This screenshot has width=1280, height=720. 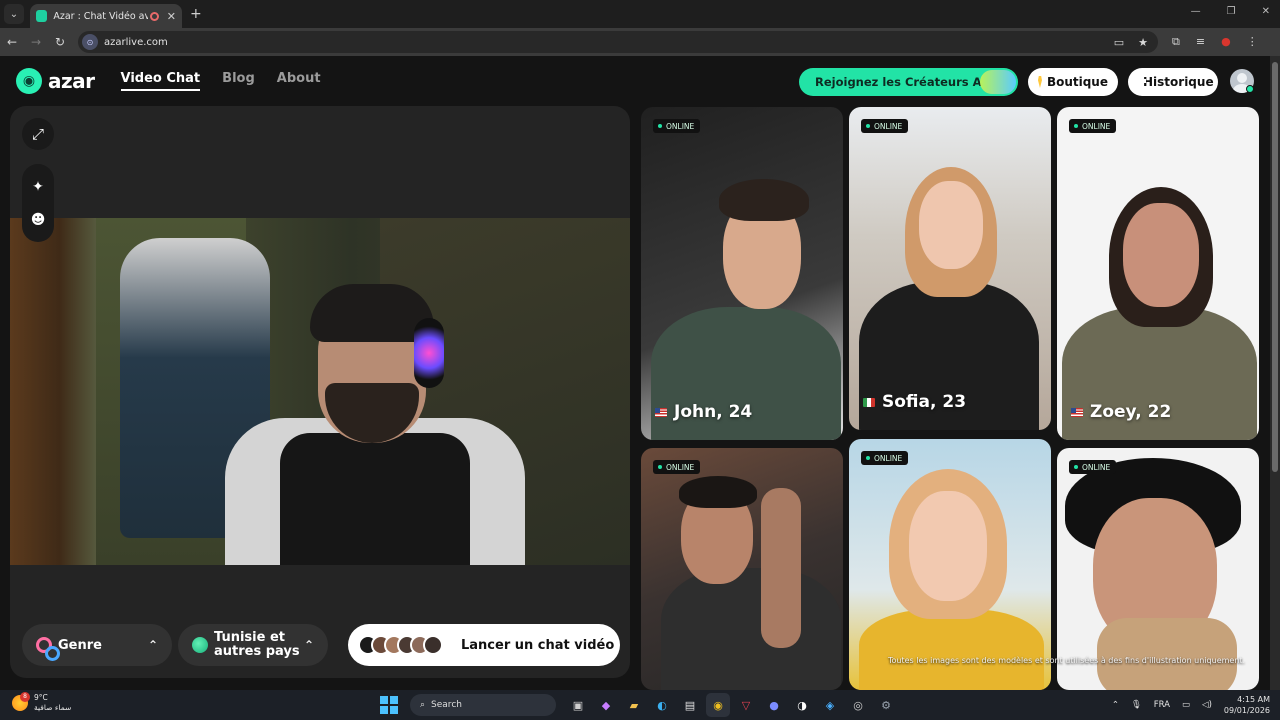 I want to click on profile-card-4: ONLINE, so click(x=742, y=569).